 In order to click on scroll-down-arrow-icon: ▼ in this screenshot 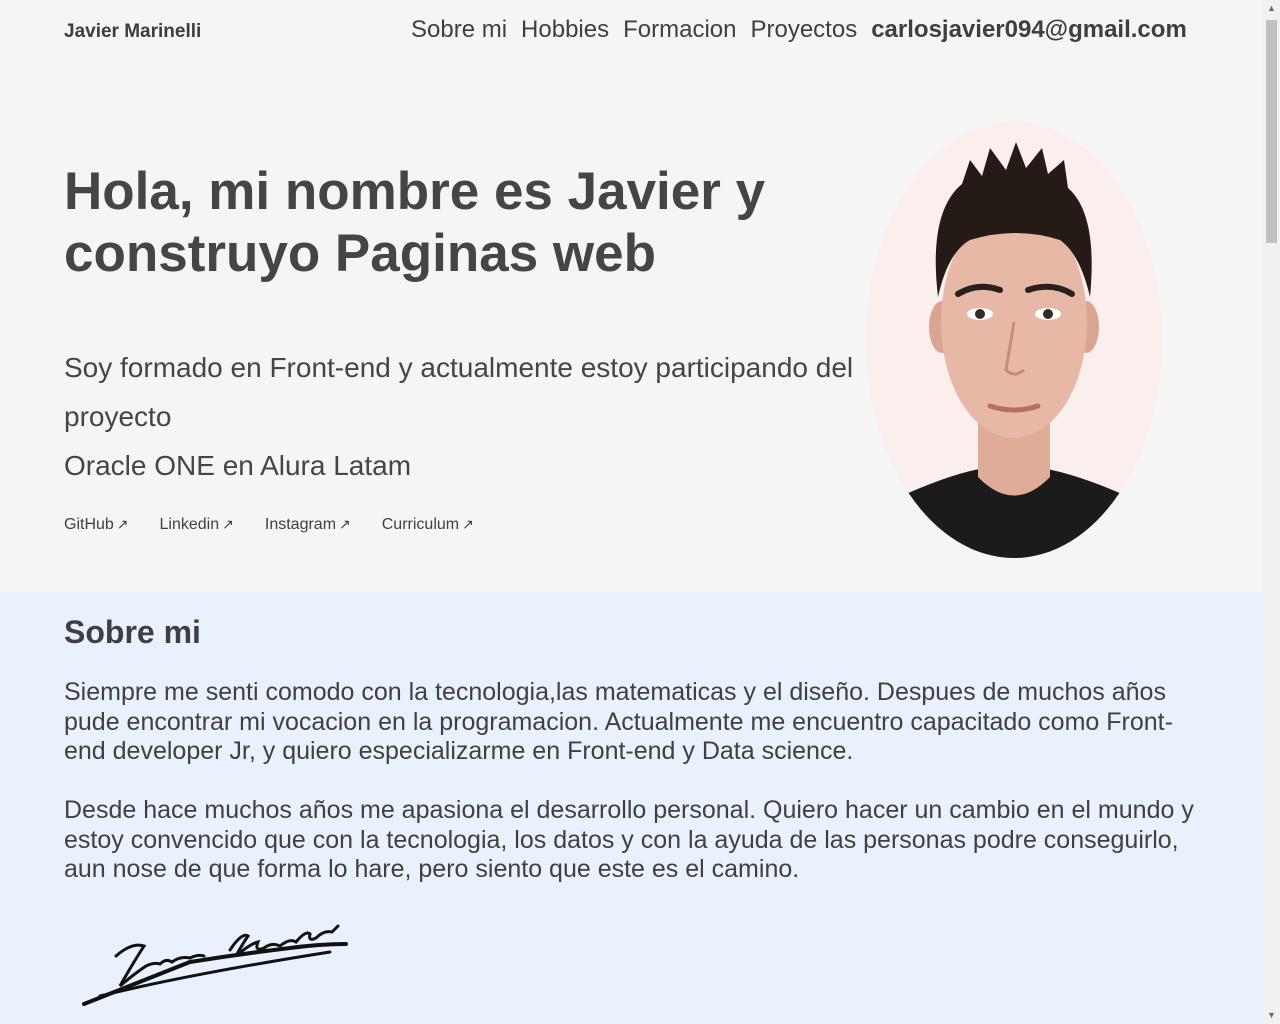, I will do `click(1271, 1015)`.